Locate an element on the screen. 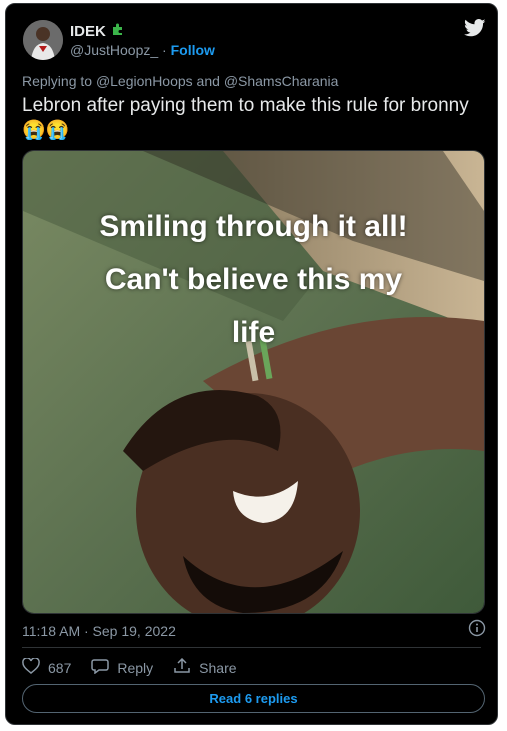 The height and width of the screenshot is (731, 507). action-bar: 687 Reply Share is located at coordinates (139, 667).